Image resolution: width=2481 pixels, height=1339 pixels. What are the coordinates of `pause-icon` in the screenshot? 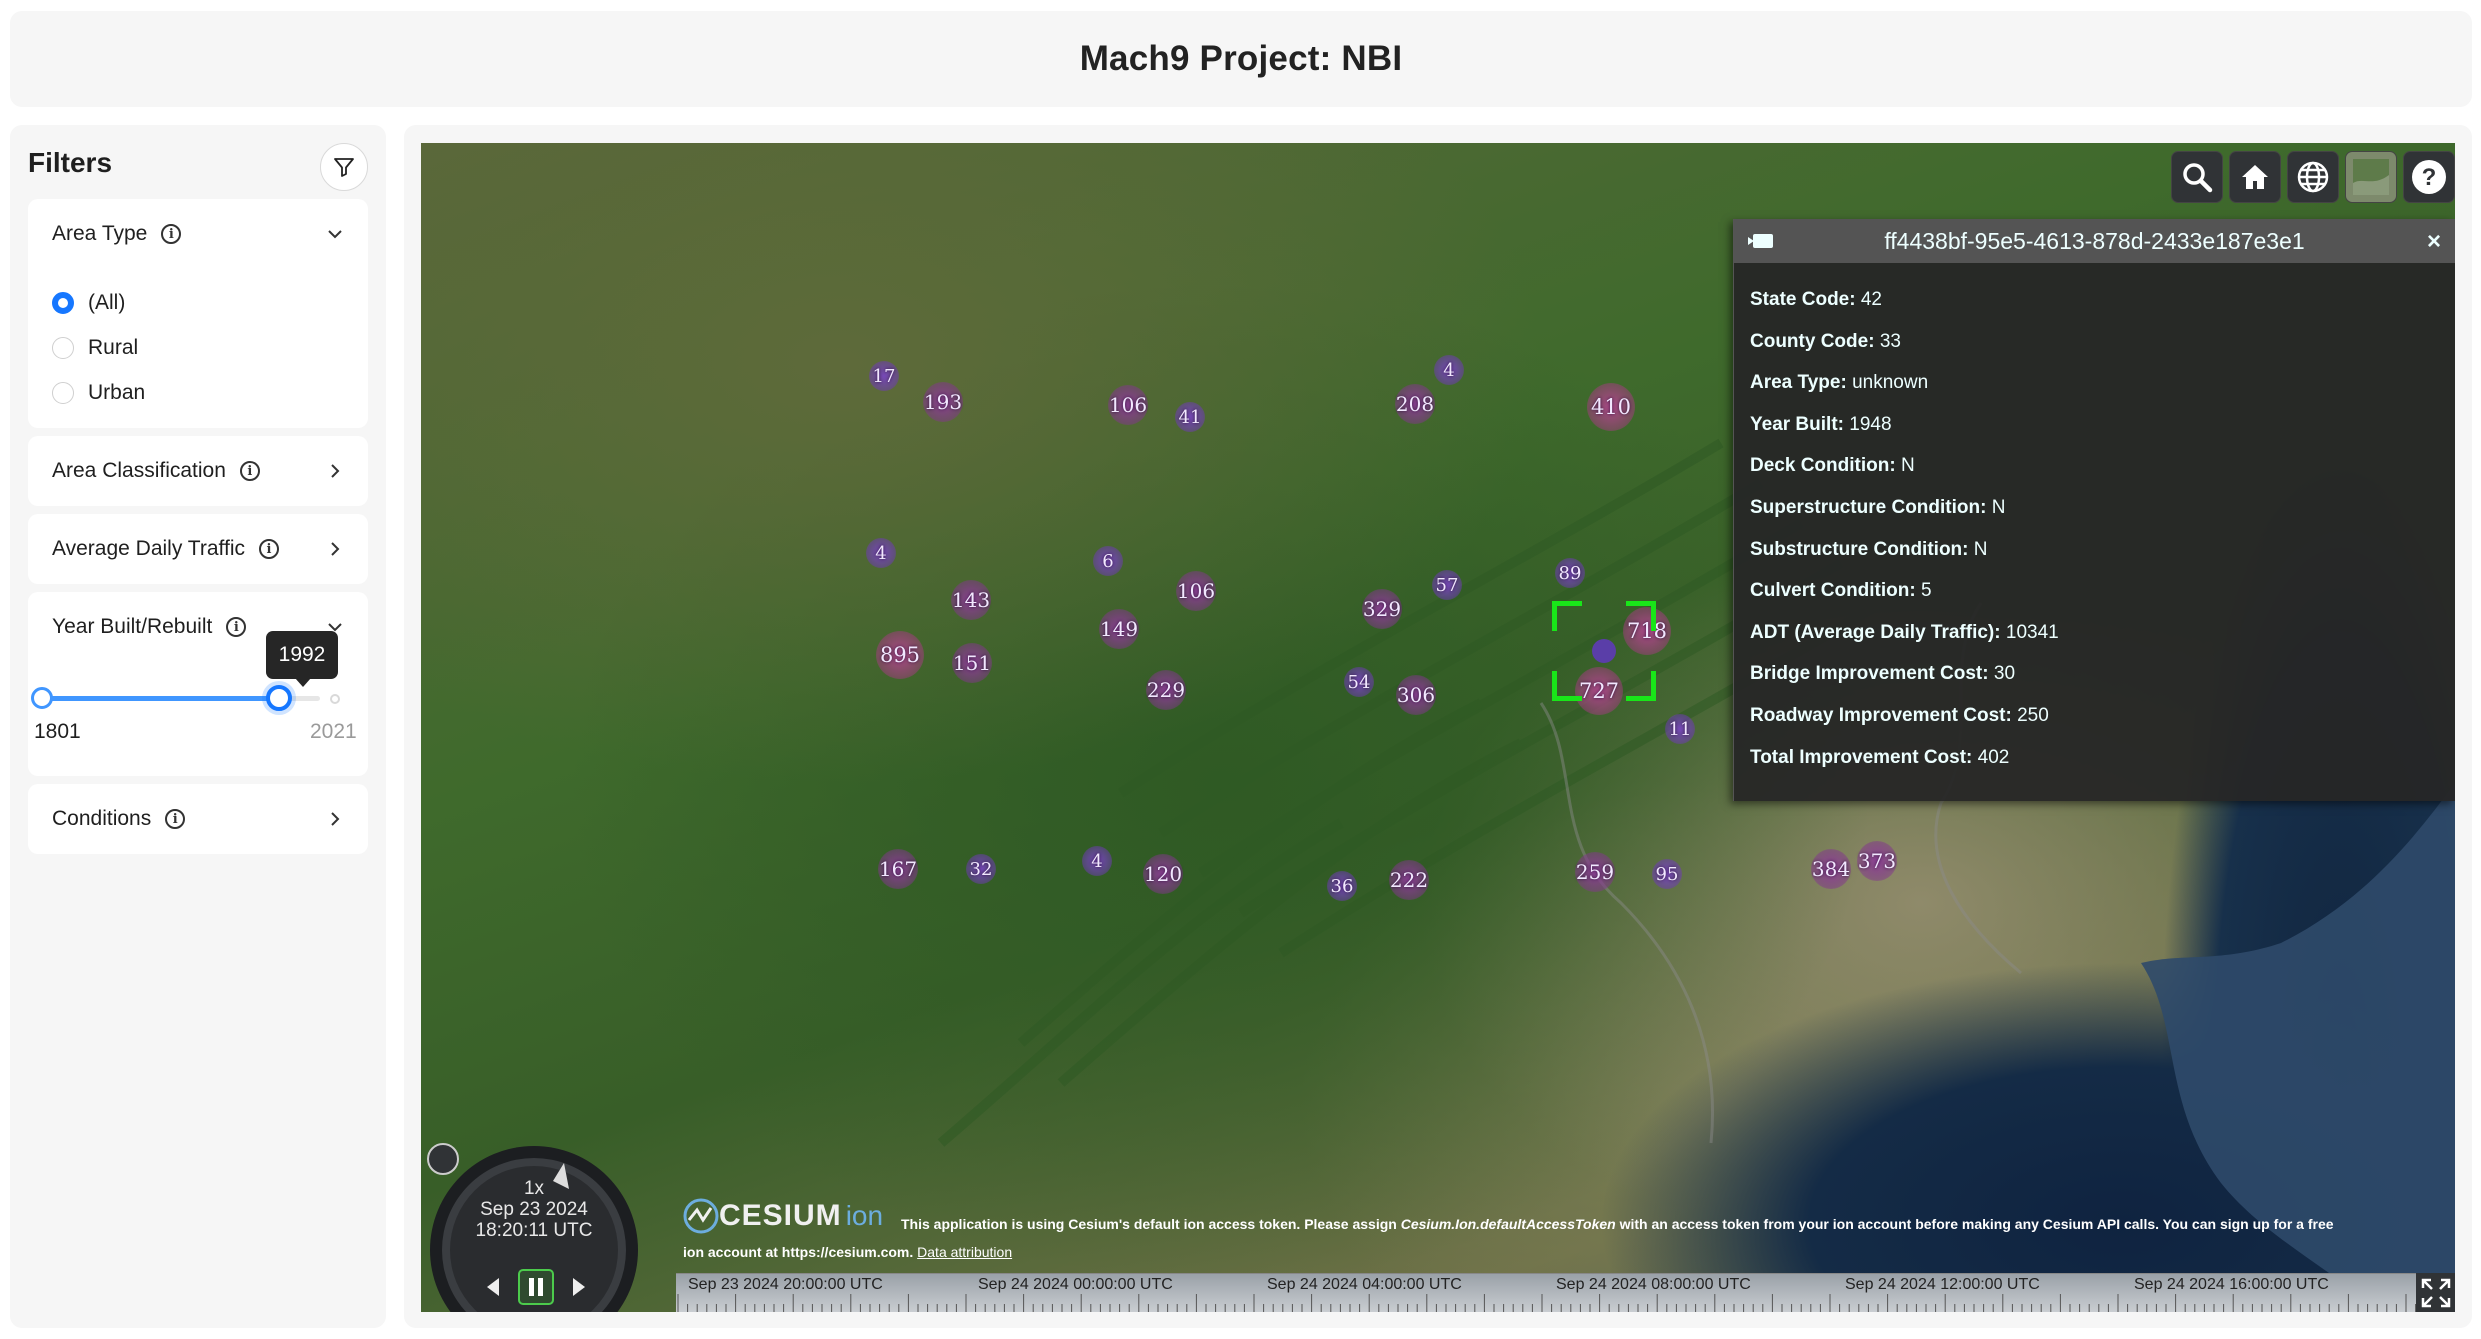 It's located at (540, 1287).